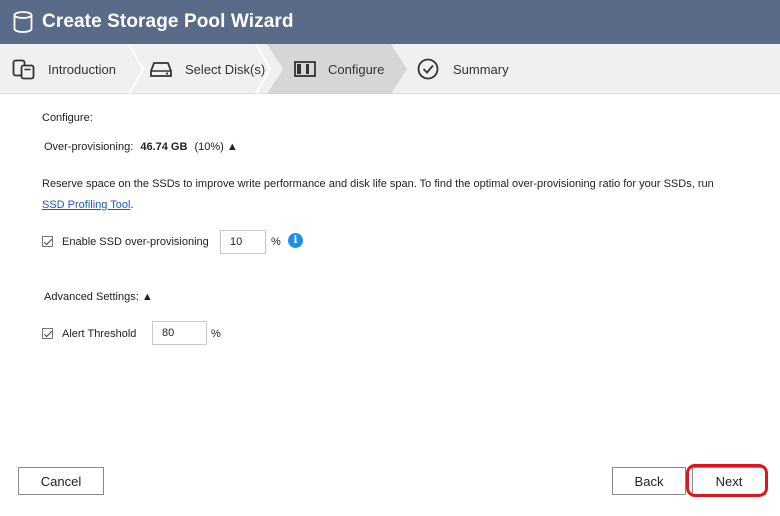 The width and height of the screenshot is (780, 516). I want to click on configure-icon, so click(305, 69).